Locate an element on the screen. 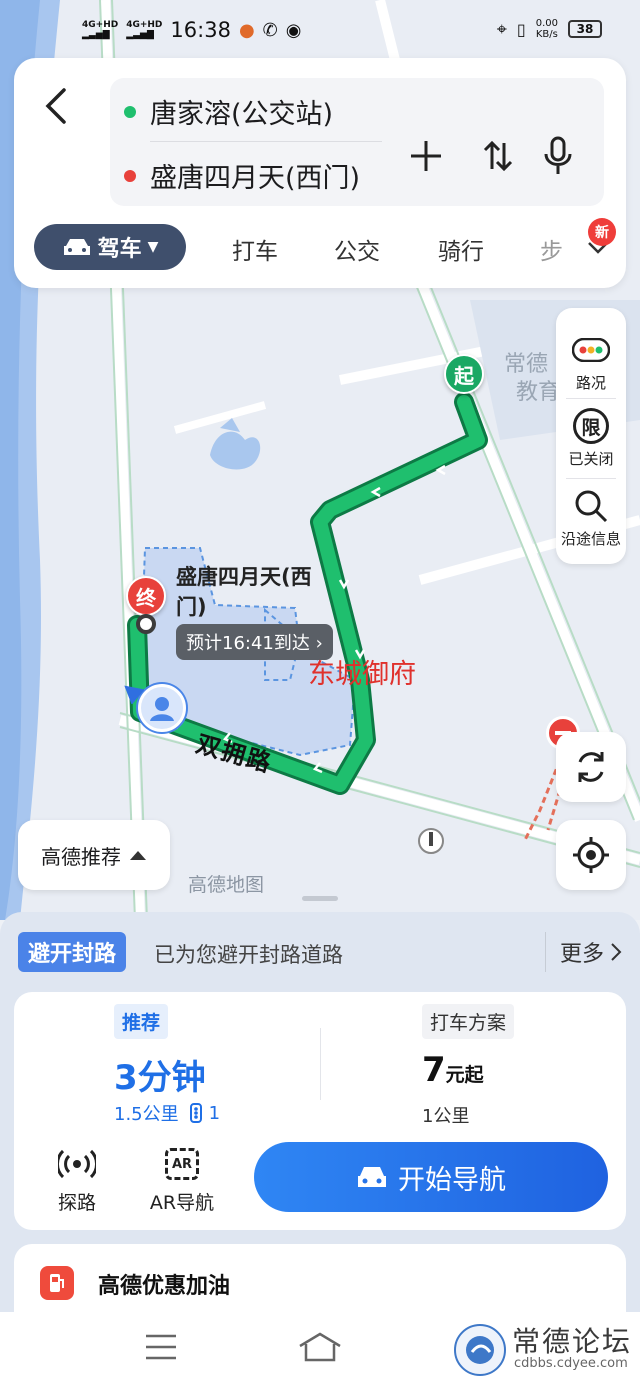 The width and height of the screenshot is (640, 1386). home-icon is located at coordinates (320, 1347).